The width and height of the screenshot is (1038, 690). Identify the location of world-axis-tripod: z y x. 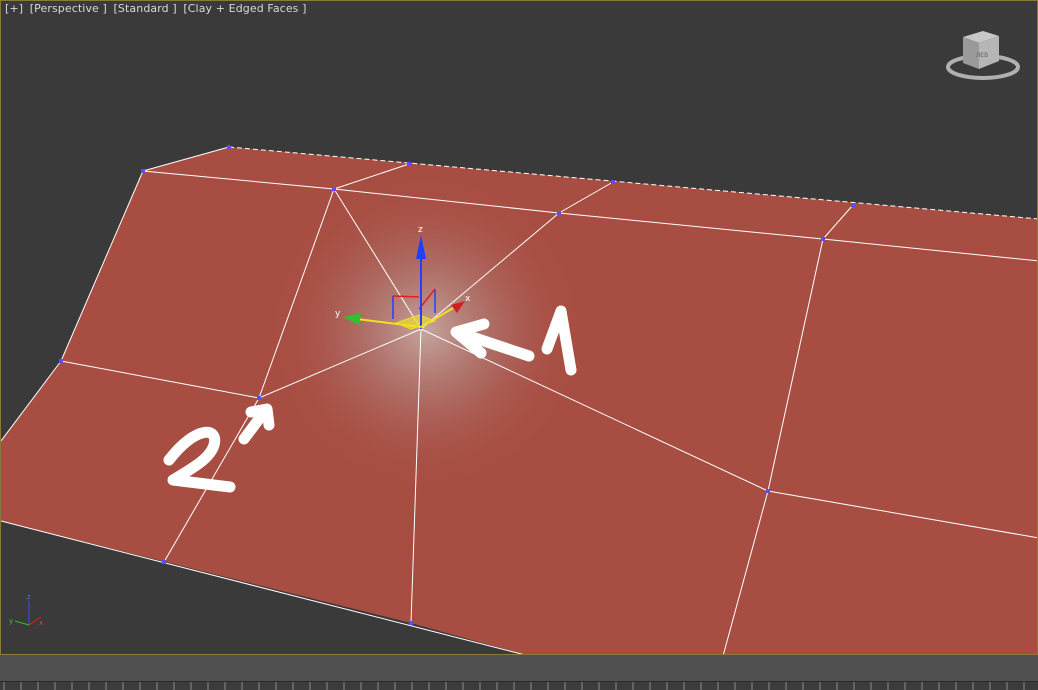
(26, 610).